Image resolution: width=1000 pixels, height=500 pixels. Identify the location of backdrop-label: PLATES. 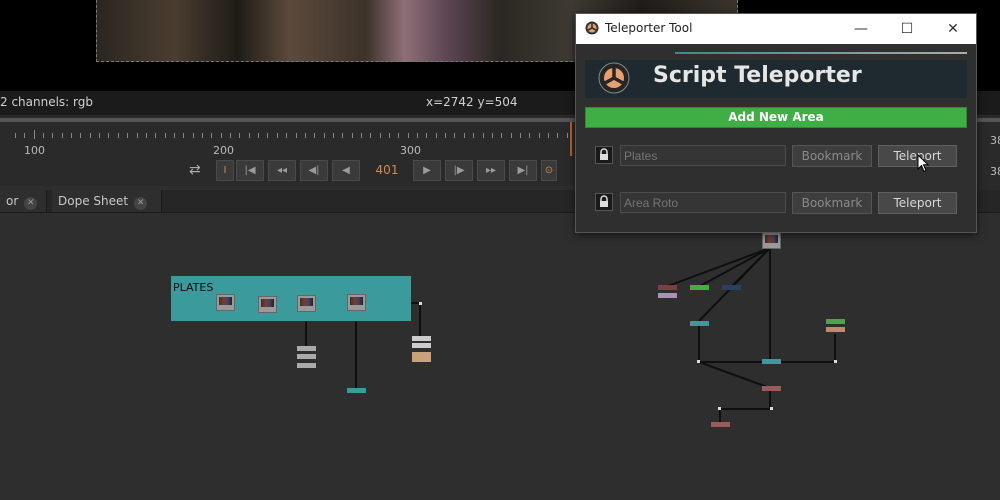
(193, 287).